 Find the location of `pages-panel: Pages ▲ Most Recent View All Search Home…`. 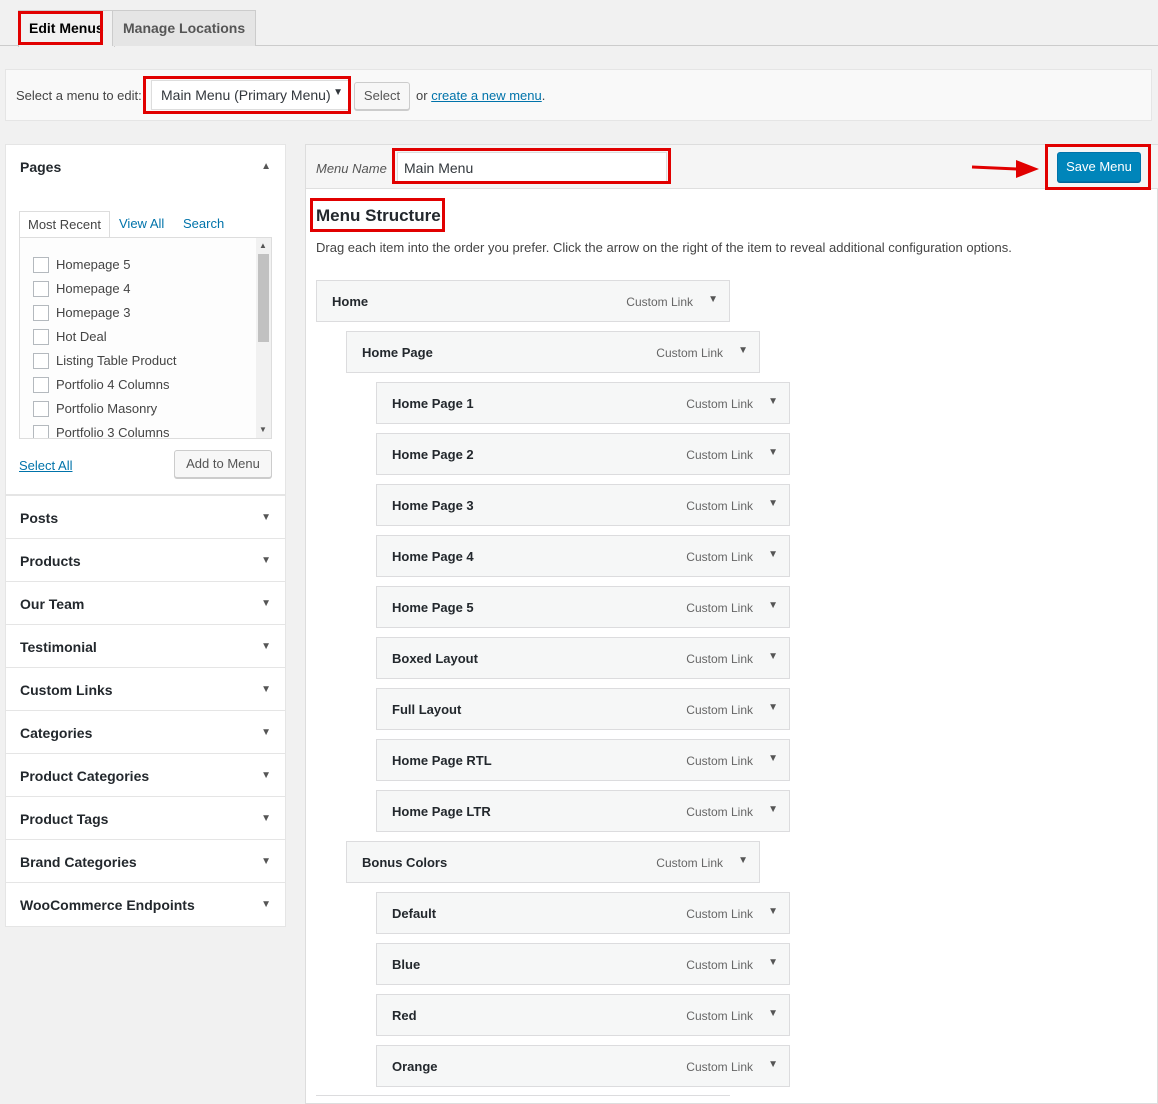

pages-panel: Pages ▲ Most Recent View All Search Home… is located at coordinates (145, 319).